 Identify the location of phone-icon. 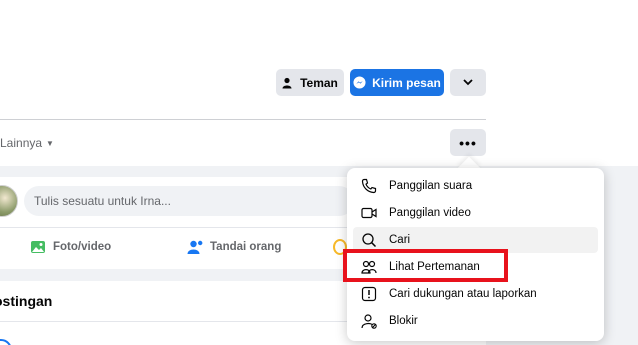
(369, 186).